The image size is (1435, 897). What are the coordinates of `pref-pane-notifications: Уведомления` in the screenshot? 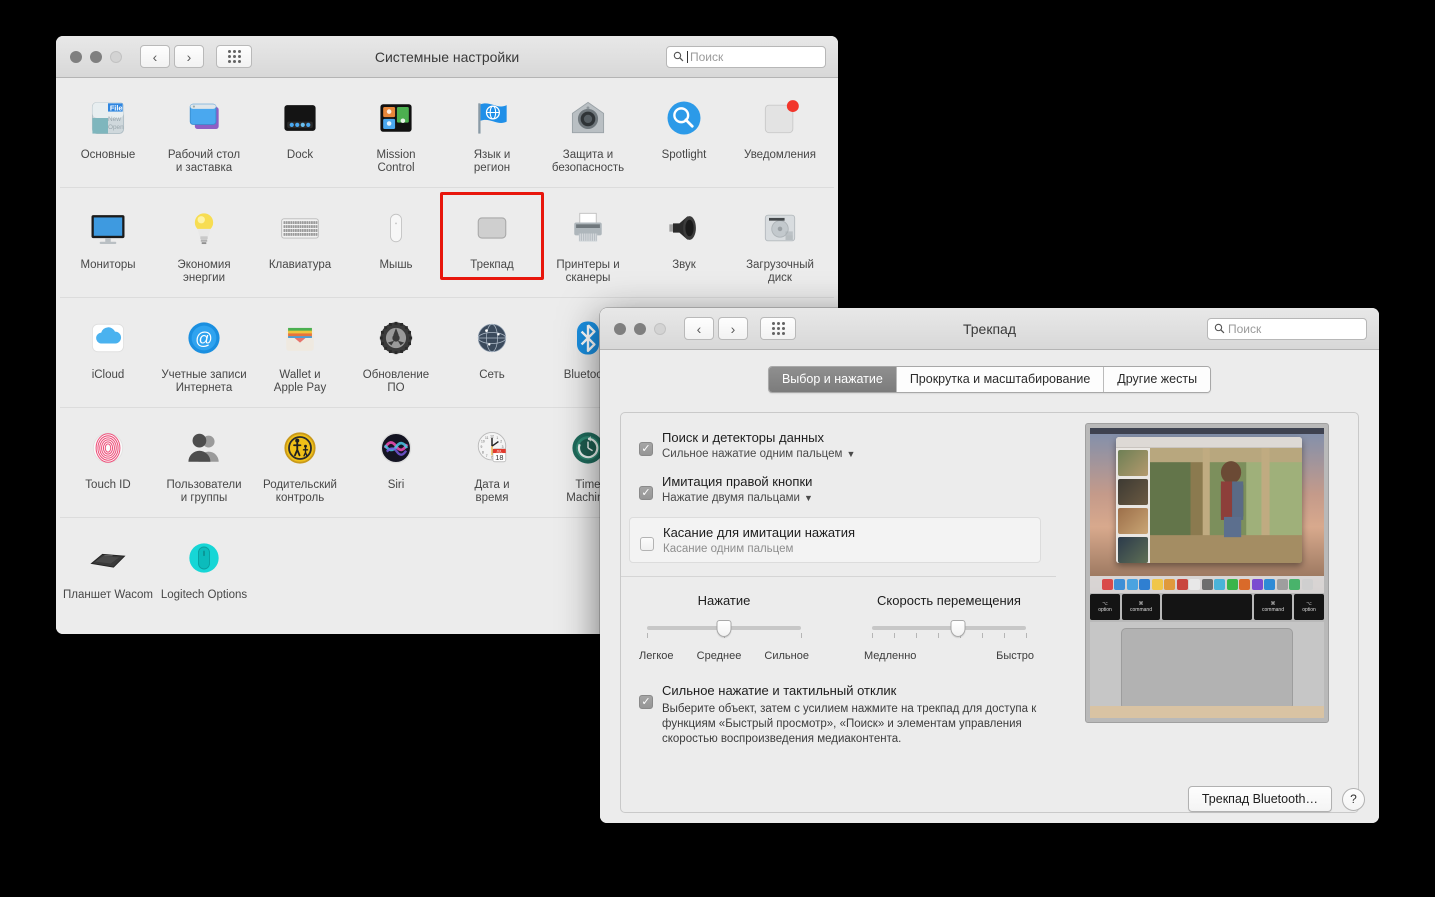 It's located at (780, 127).